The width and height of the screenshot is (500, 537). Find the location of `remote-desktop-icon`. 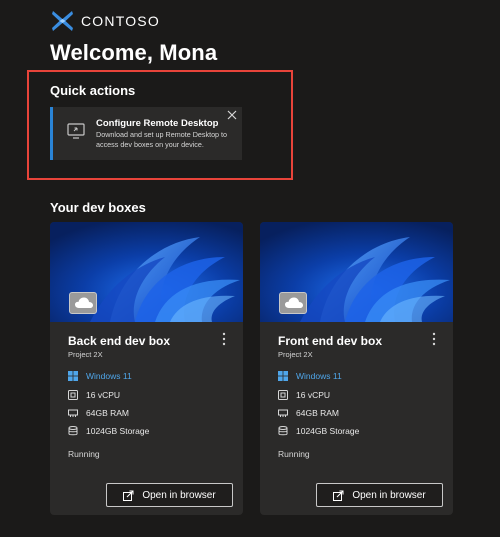

remote-desktop-icon is located at coordinates (76, 131).